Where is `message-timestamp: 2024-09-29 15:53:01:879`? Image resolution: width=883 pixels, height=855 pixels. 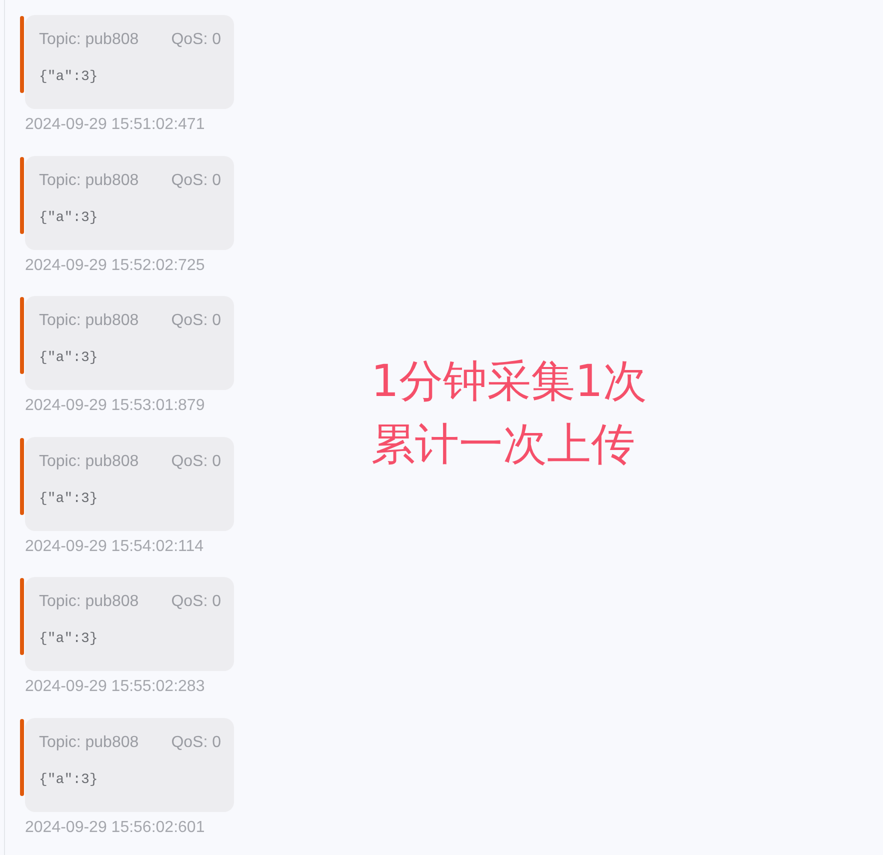 message-timestamp: 2024-09-29 15:53:01:879 is located at coordinates (115, 405).